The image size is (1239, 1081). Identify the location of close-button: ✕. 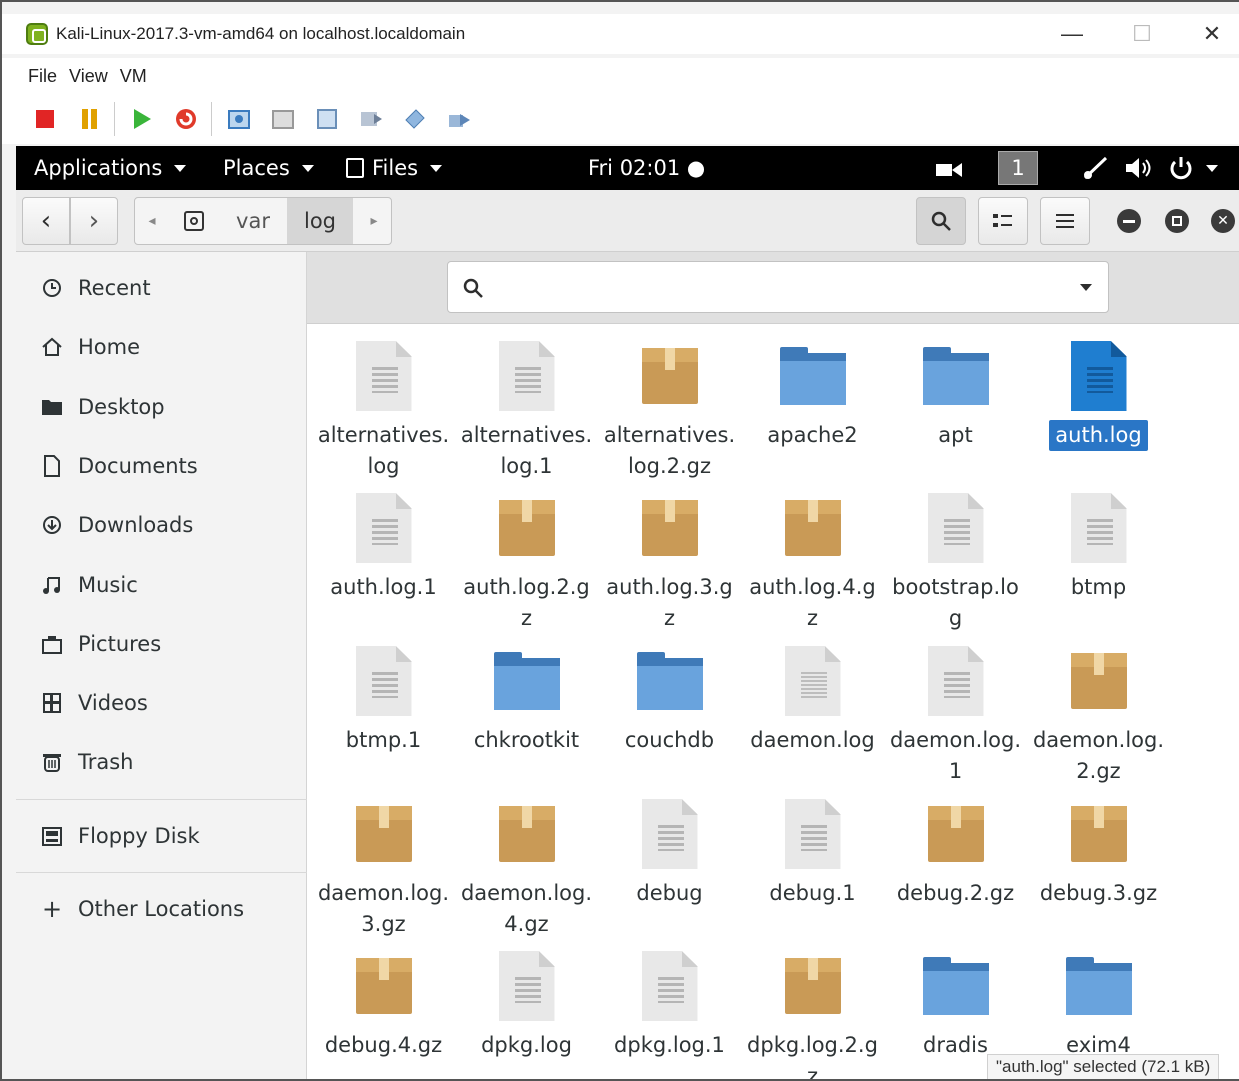
(1210, 34).